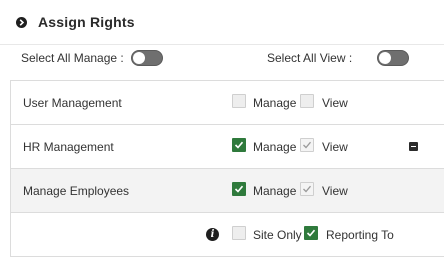  Describe the element at coordinates (72, 58) in the screenshot. I see `select-all-manage-label: Select All Manage :` at that location.